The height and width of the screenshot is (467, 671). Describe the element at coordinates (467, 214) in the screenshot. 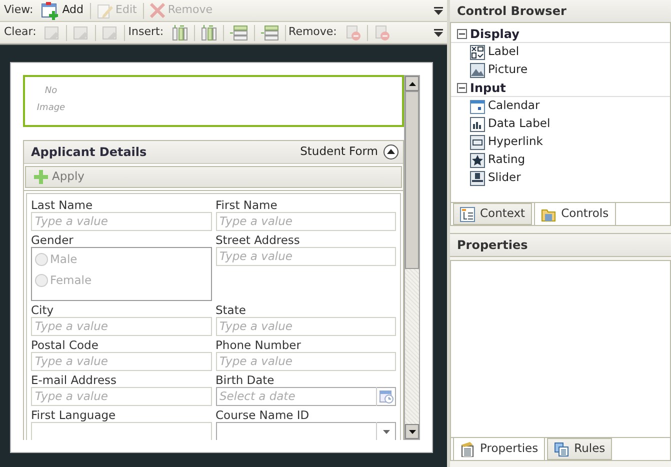

I see `tree-icon` at that location.